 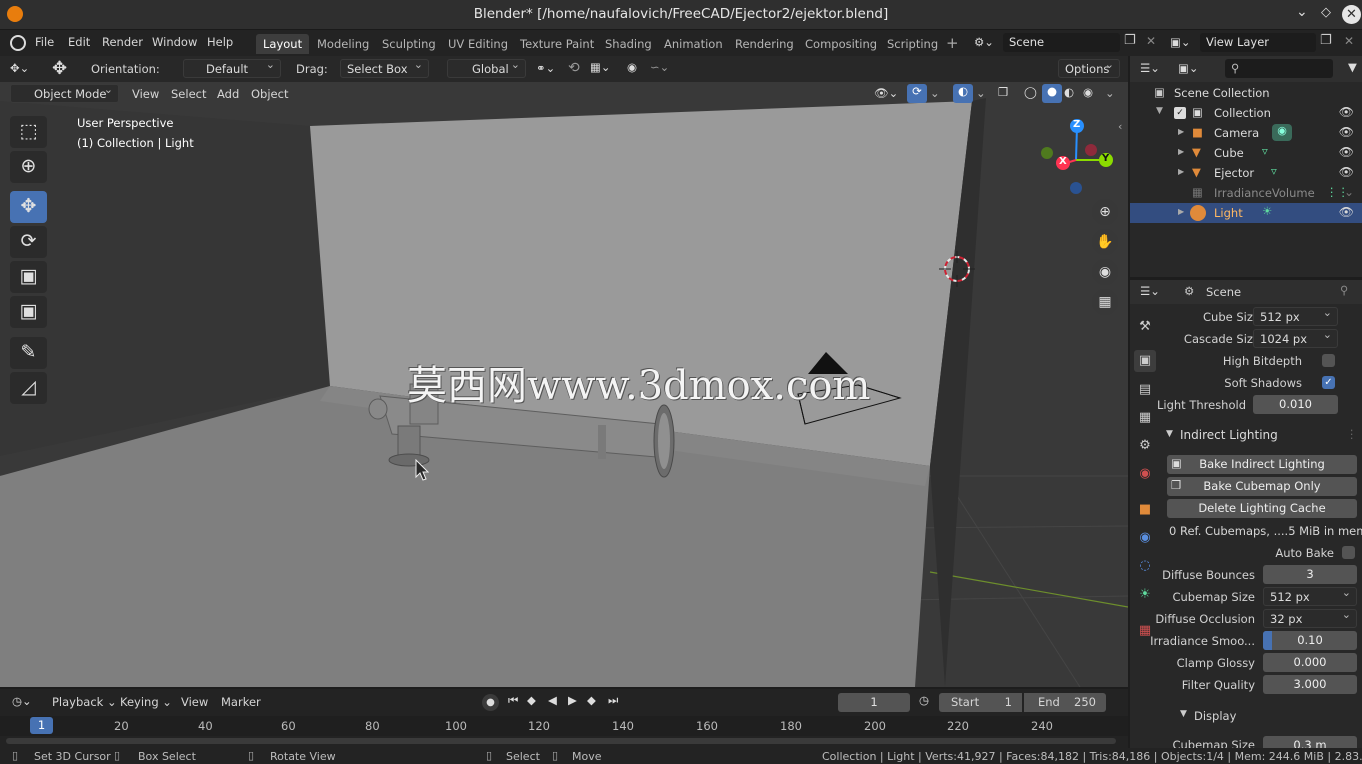 I want to click on tab-animation: Animation, so click(x=693, y=44).